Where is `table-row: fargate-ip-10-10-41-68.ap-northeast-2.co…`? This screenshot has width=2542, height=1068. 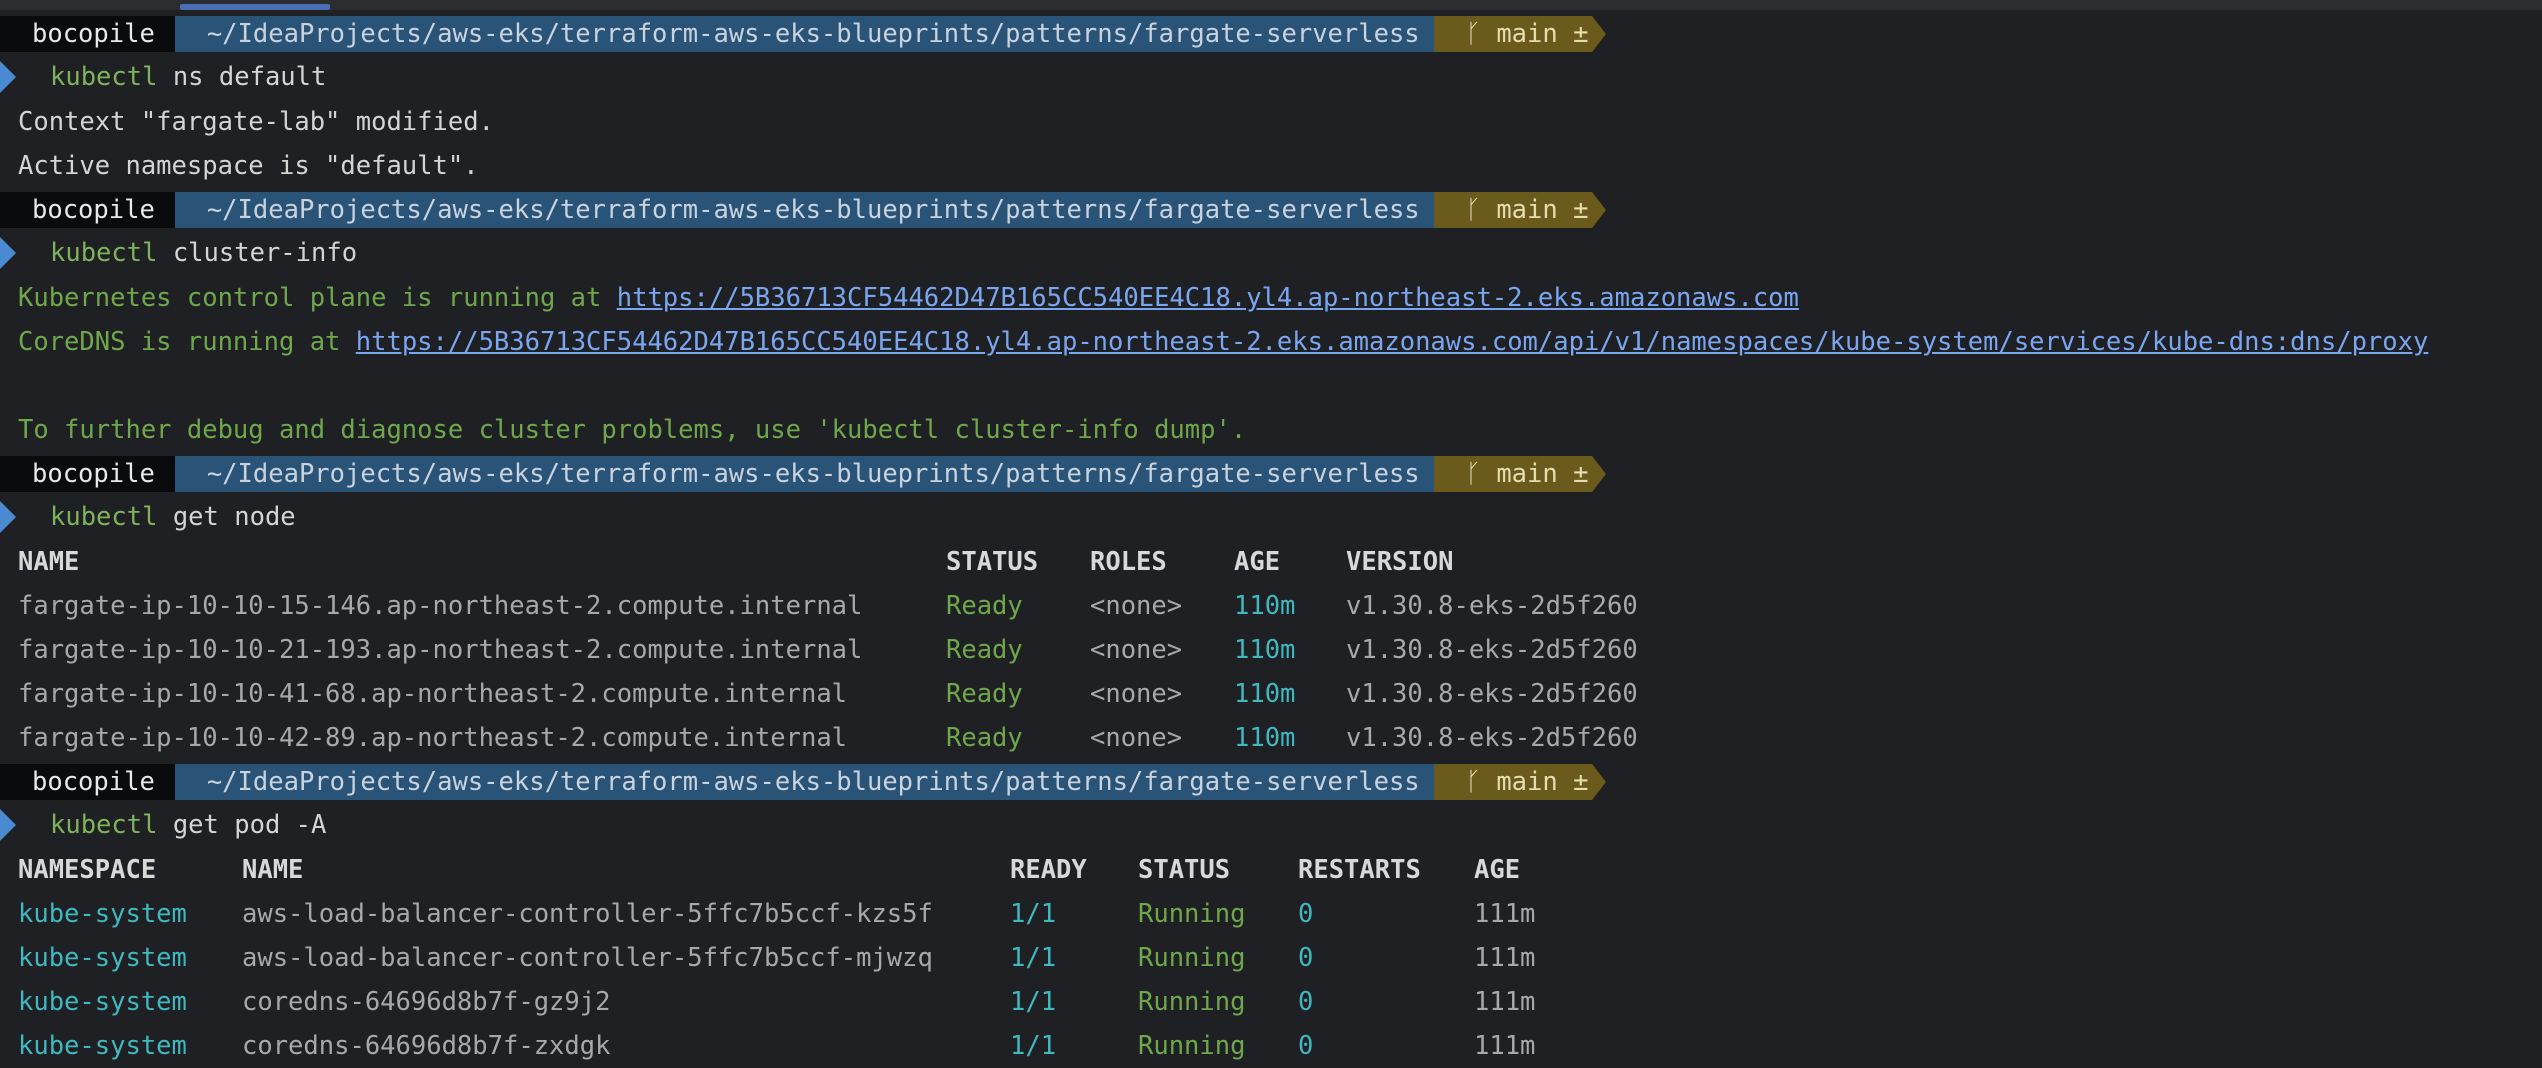
table-row: fargate-ip-10-10-41-68.ap-northeast-2.co… is located at coordinates (868, 694).